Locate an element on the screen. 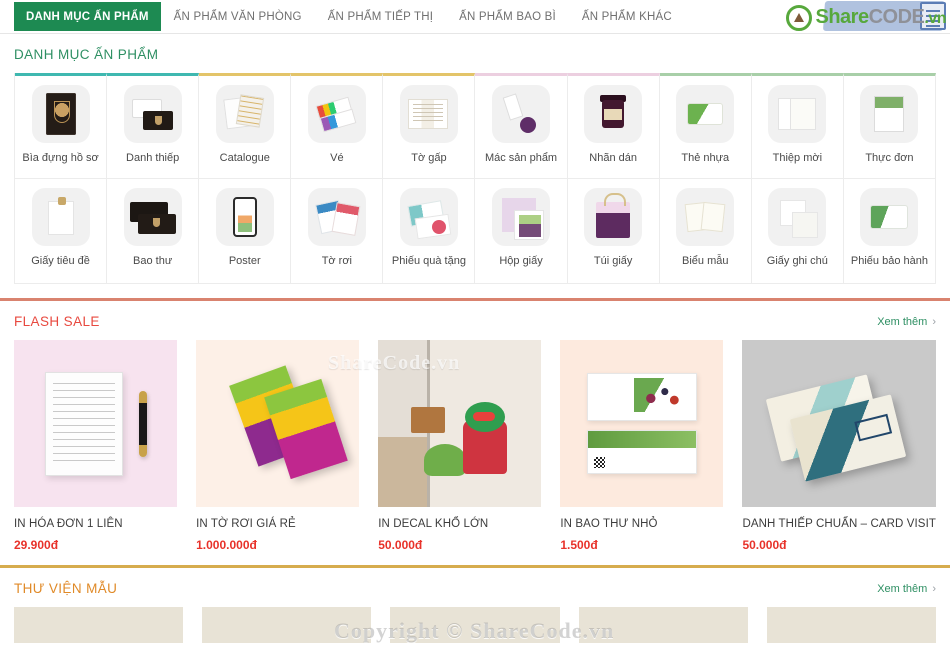 The height and width of the screenshot is (662, 950). category-card-bao-thu: Bao thư is located at coordinates (153, 230).